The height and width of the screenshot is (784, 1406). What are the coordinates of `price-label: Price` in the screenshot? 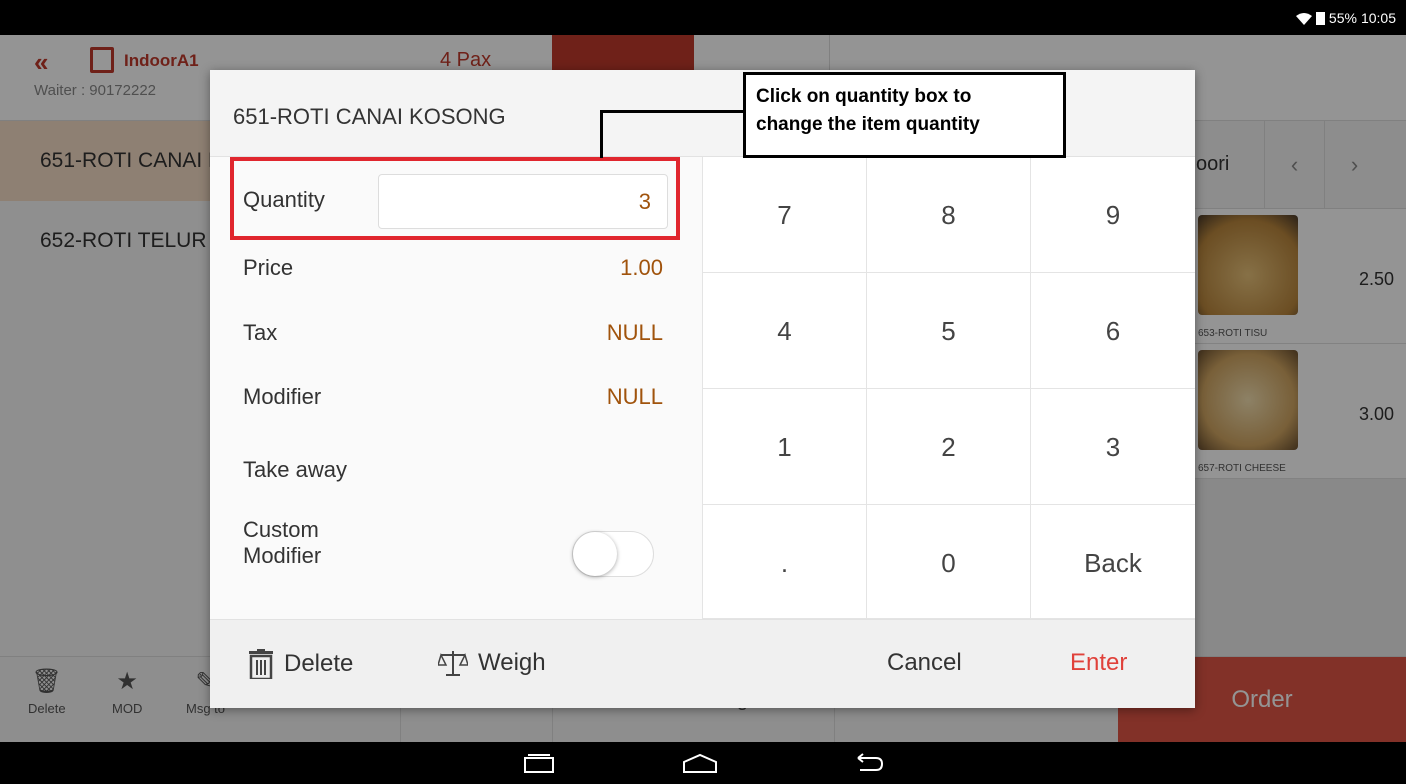 It's located at (268, 267).